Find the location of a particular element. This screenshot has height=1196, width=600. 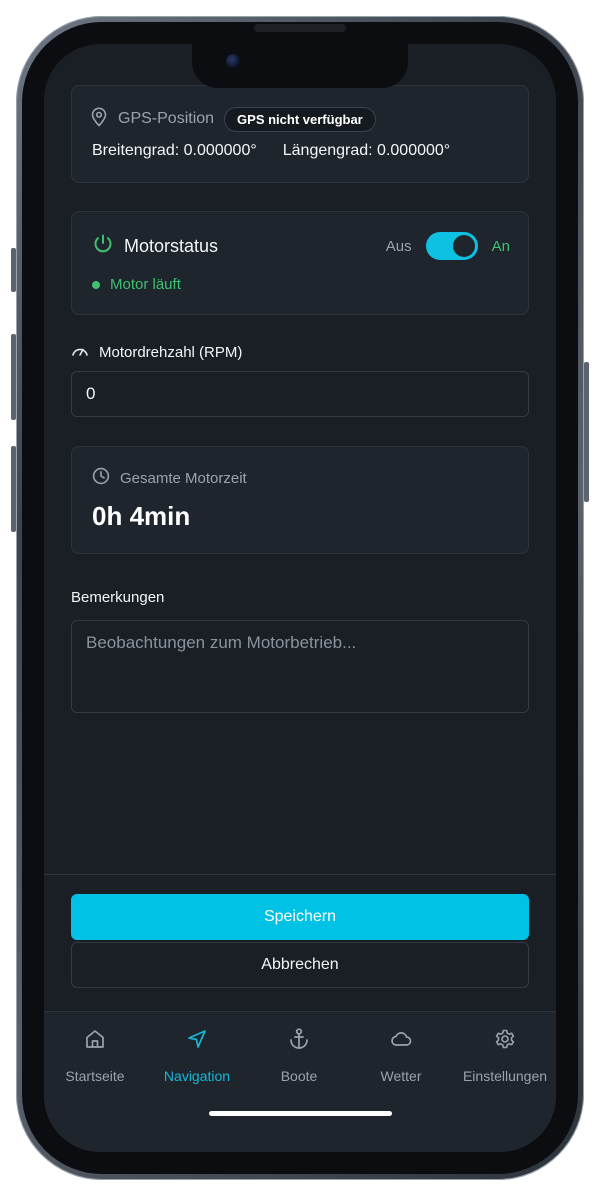

volume-down-button is located at coordinates (13, 489).